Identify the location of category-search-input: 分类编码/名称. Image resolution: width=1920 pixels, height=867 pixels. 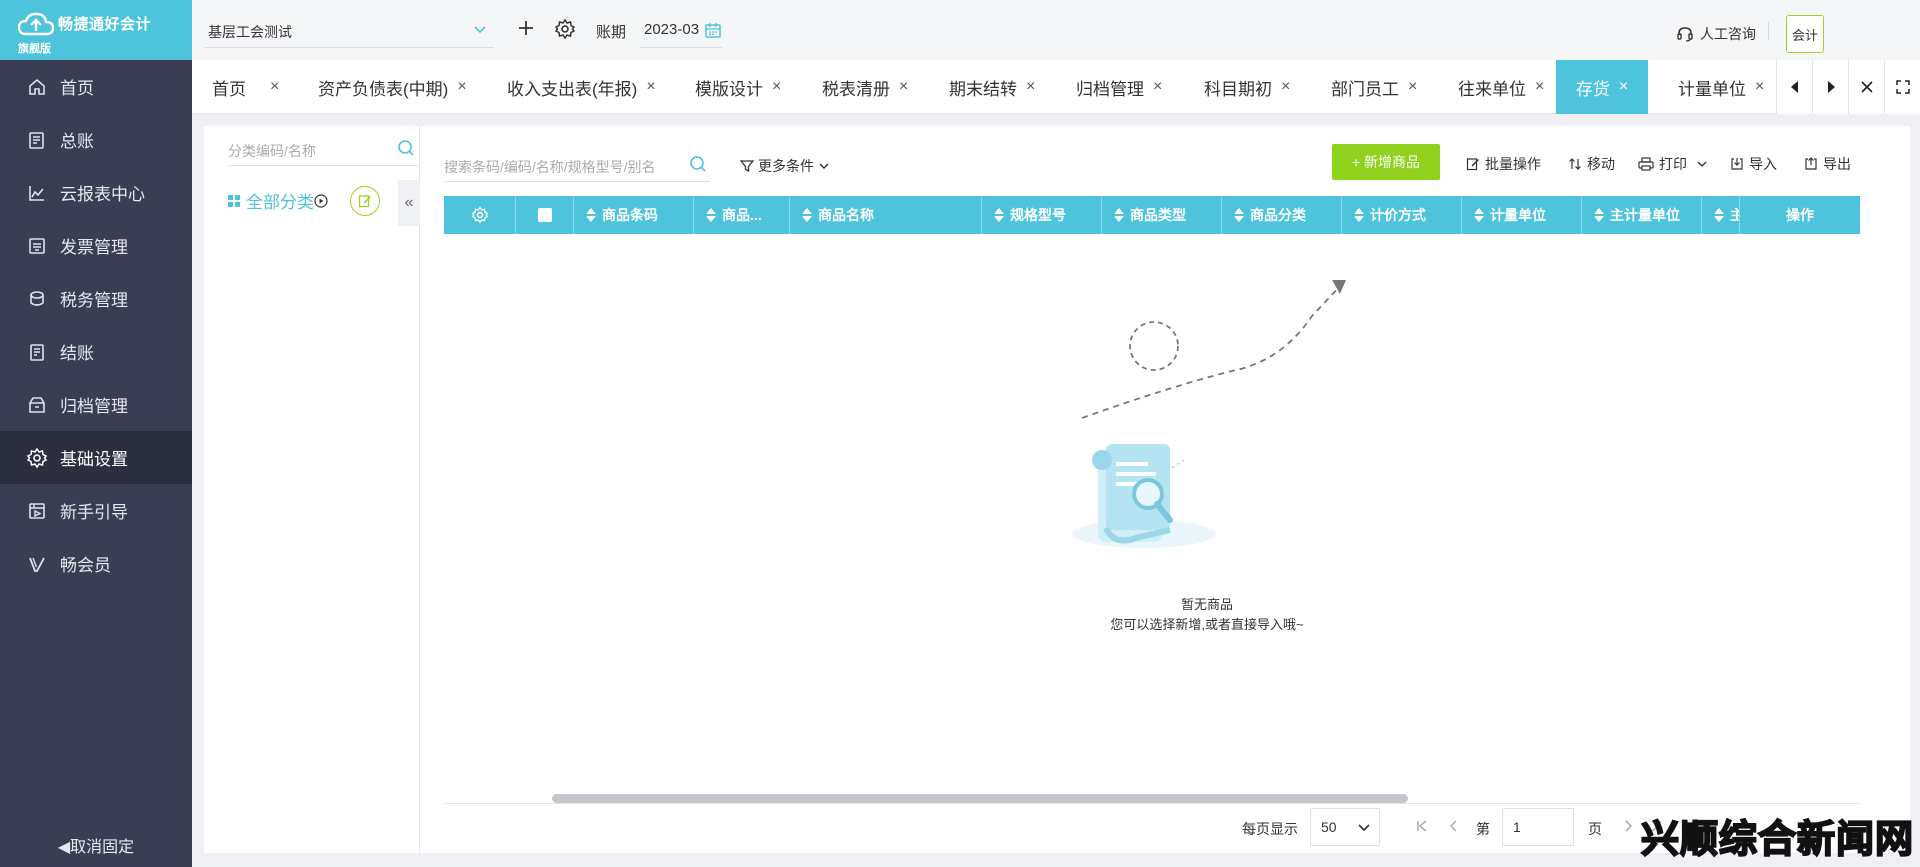
(323, 150).